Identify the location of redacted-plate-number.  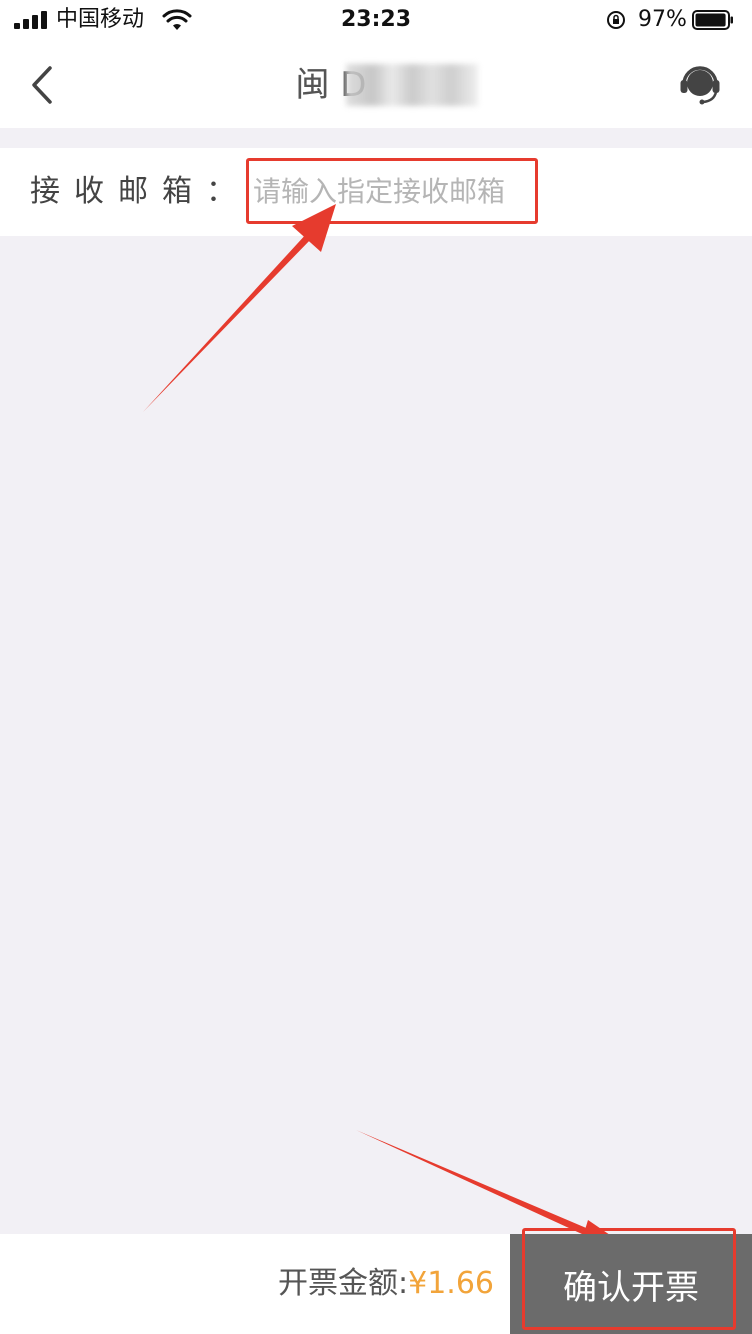
(412, 85).